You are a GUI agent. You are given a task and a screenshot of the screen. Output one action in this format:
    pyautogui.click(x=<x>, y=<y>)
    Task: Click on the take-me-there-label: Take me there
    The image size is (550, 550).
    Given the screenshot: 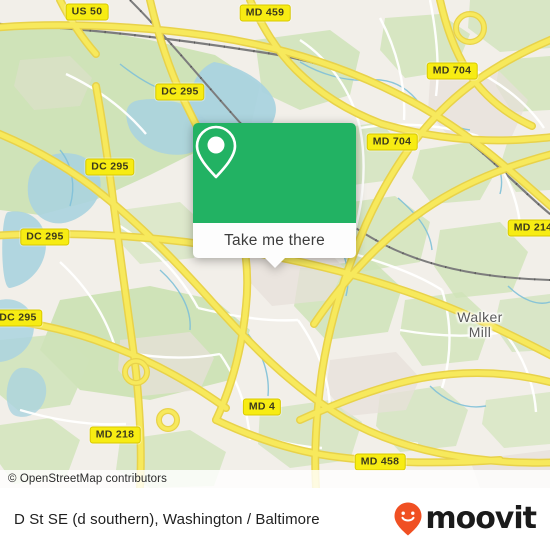 What is the action you would take?
    pyautogui.click(x=274, y=240)
    